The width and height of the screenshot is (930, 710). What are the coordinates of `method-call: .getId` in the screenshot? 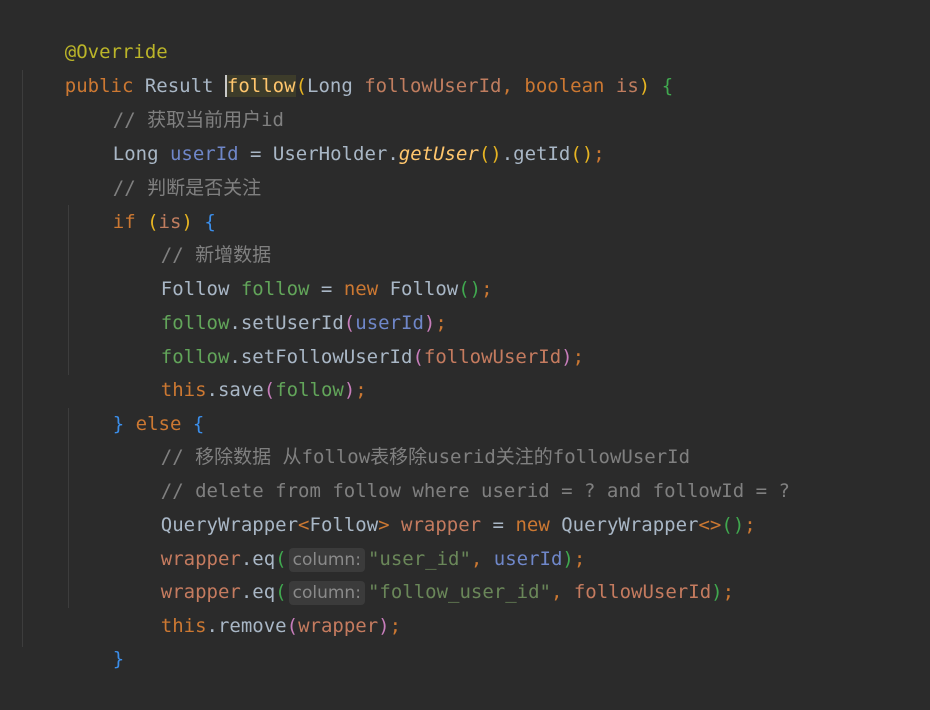 It's located at (536, 154).